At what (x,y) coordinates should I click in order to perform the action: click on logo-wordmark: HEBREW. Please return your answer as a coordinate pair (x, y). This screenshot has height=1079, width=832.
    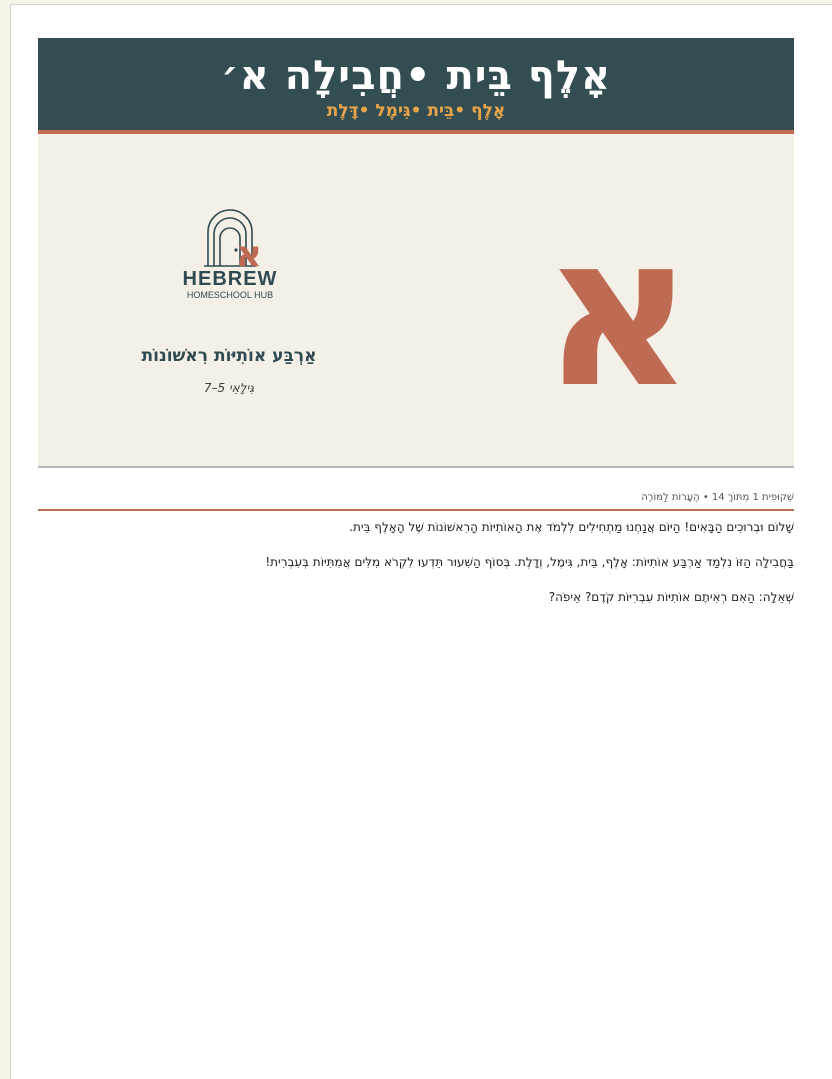
    Looking at the image, I should click on (230, 279).